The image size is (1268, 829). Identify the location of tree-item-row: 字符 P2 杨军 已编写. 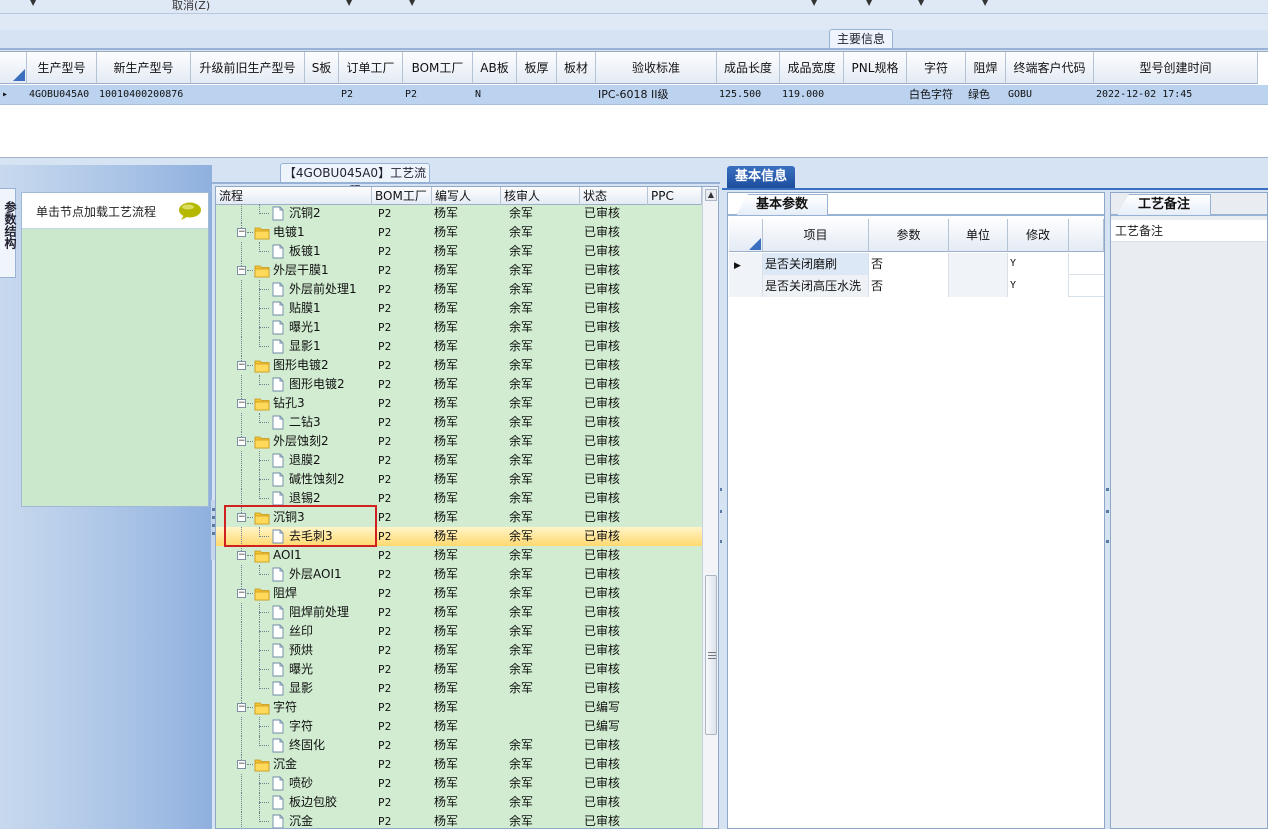
(459, 726).